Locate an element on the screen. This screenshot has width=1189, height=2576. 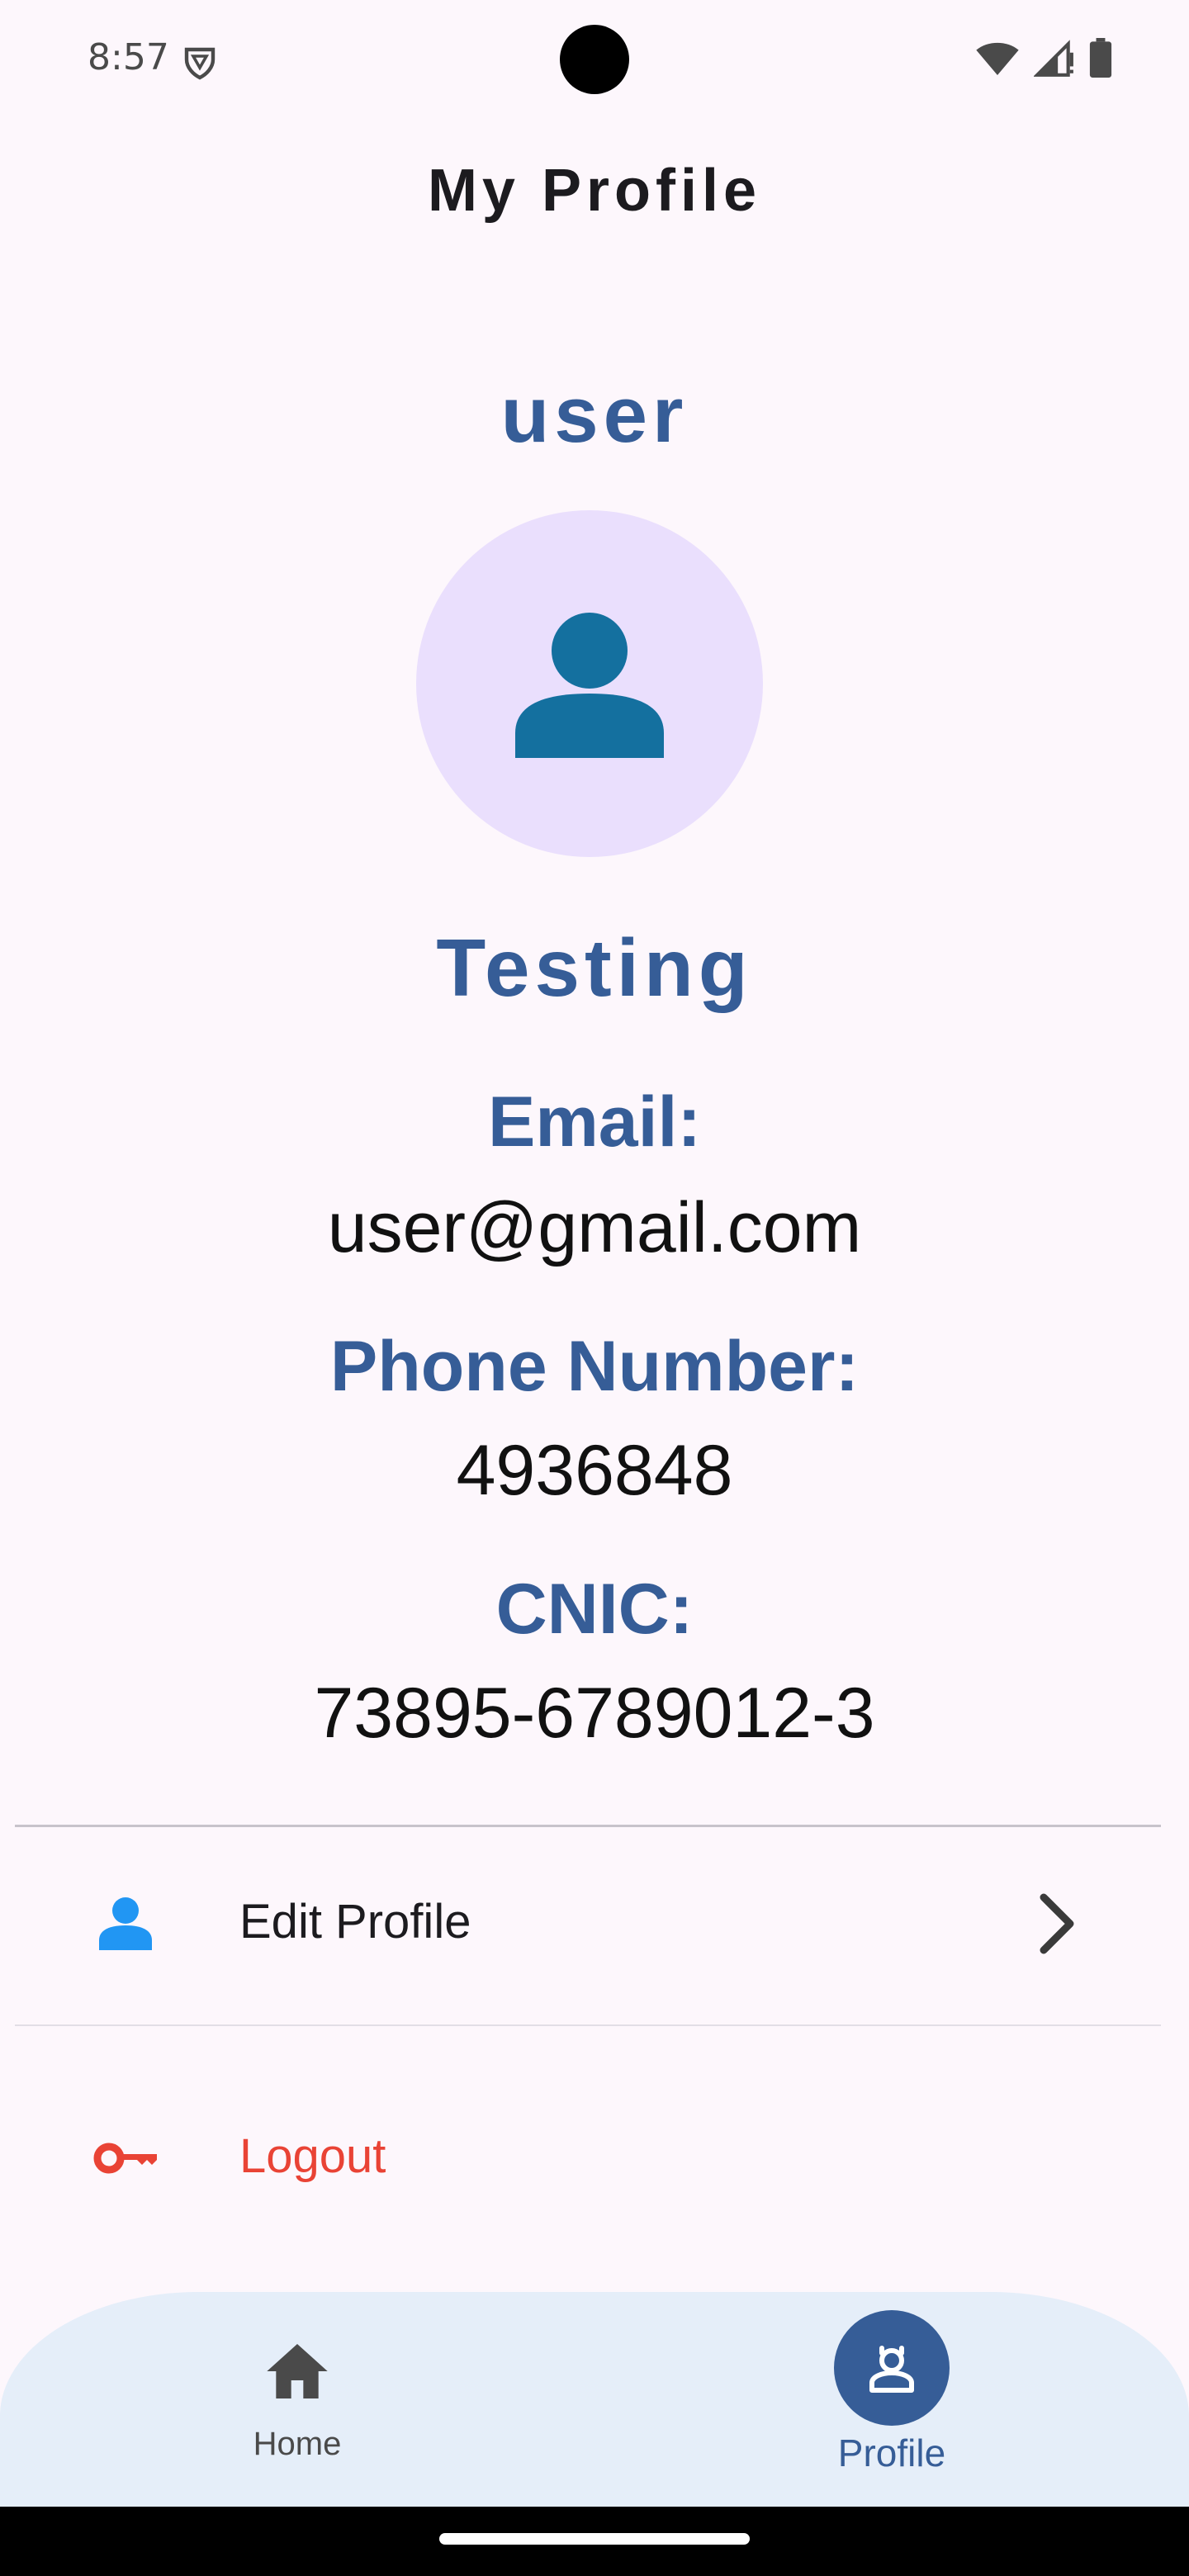
nav-active-indicator is located at coordinates (892, 2368).